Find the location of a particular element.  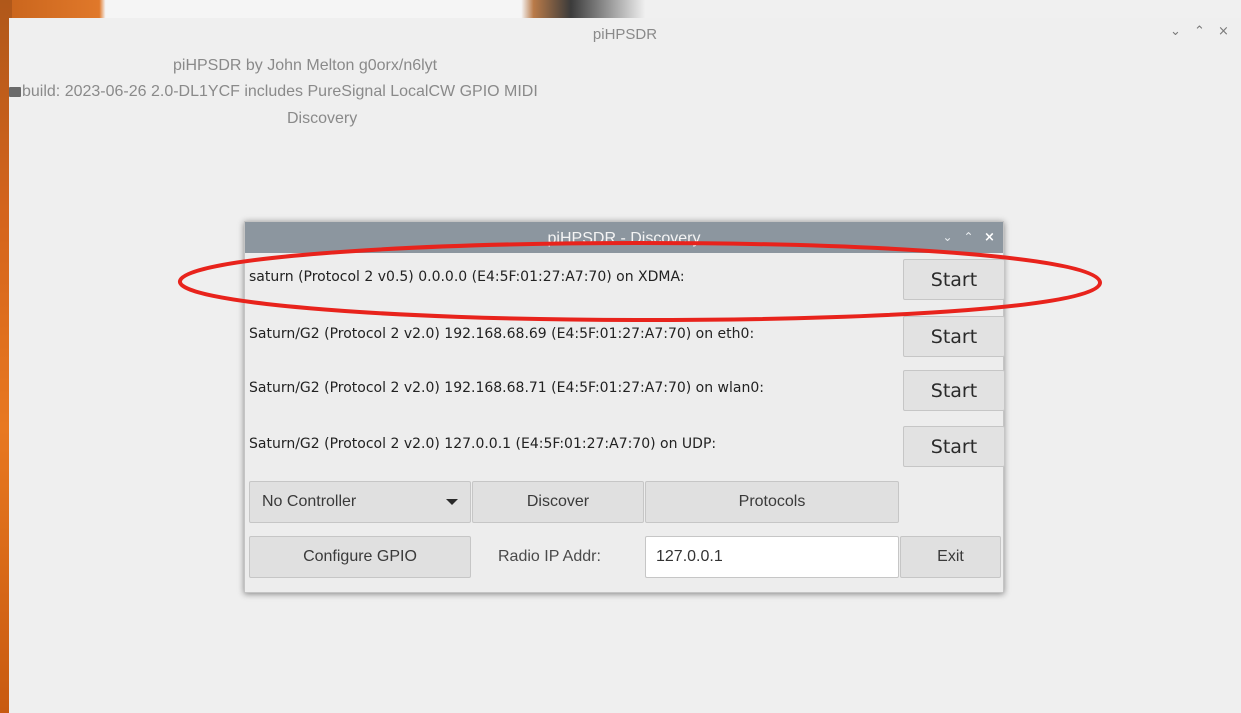

protocols-button: Protocols is located at coordinates (772, 502).